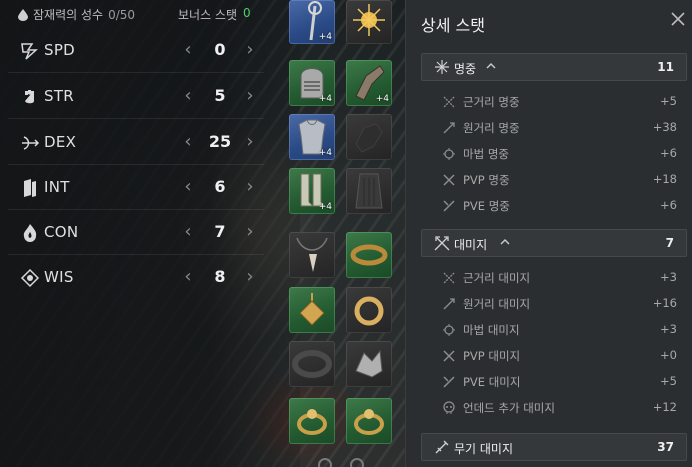  I want to click on chevron-up-icon, so click(491, 66).